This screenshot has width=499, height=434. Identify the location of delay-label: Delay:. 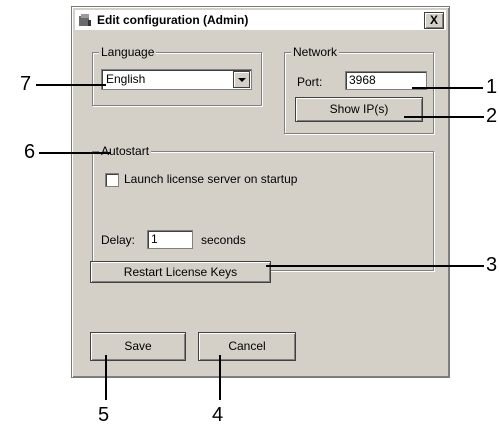
(118, 240).